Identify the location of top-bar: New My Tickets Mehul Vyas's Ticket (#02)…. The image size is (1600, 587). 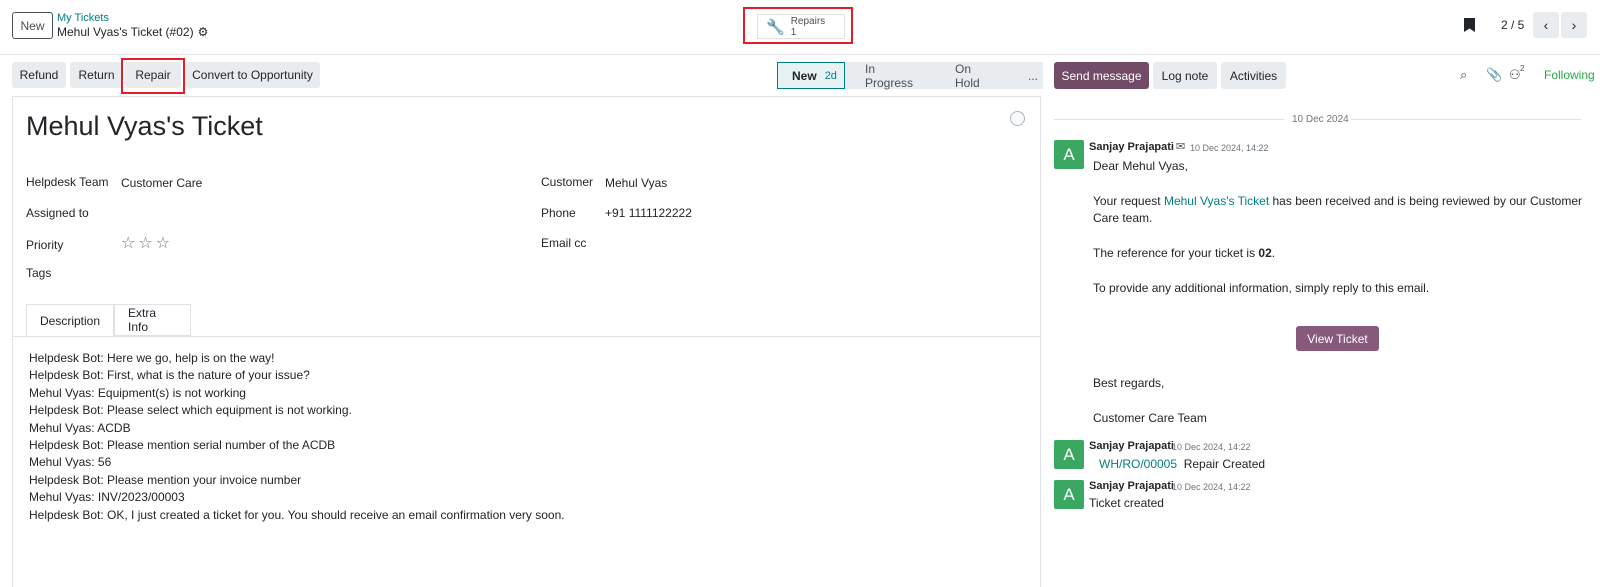
(800, 27).